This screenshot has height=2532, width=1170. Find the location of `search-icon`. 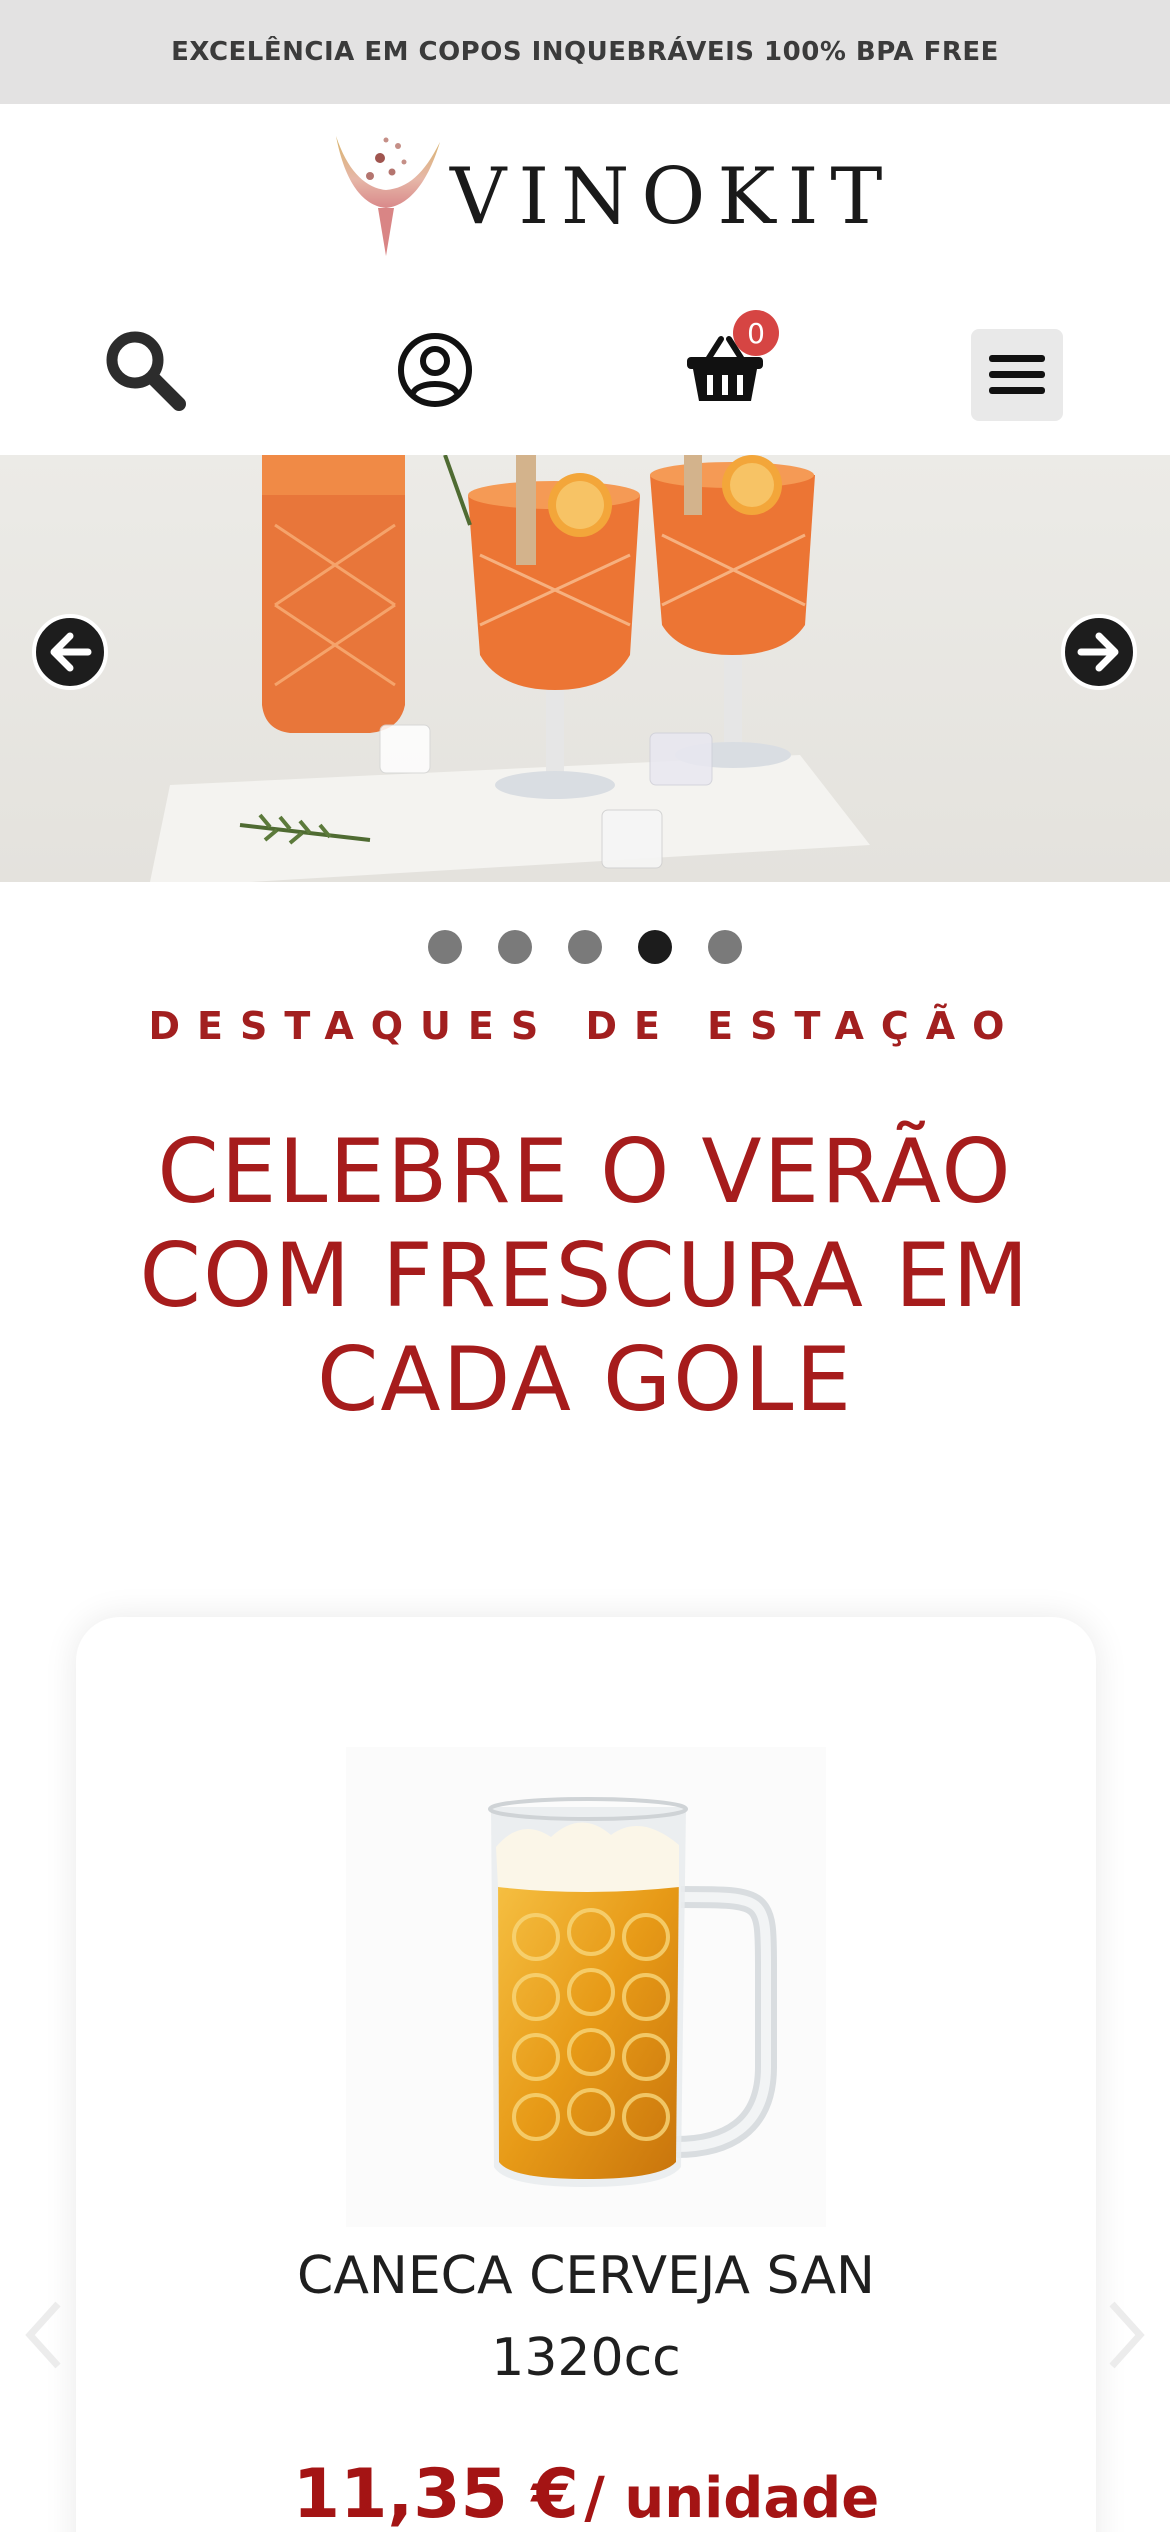

search-icon is located at coordinates (146, 371).